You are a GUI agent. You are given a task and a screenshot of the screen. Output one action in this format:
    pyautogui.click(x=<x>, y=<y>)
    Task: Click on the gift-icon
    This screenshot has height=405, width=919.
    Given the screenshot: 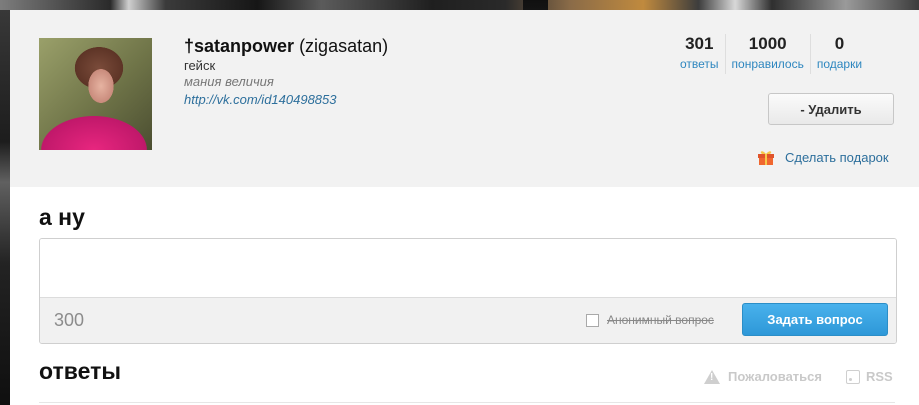 What is the action you would take?
    pyautogui.click(x=766, y=158)
    